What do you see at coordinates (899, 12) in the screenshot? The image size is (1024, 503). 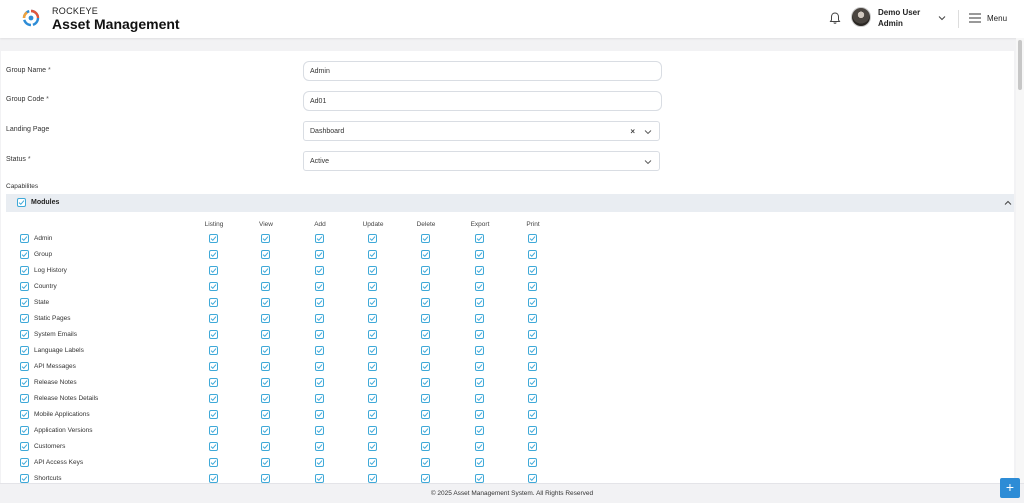 I see `user-name: Demo User` at bounding box center [899, 12].